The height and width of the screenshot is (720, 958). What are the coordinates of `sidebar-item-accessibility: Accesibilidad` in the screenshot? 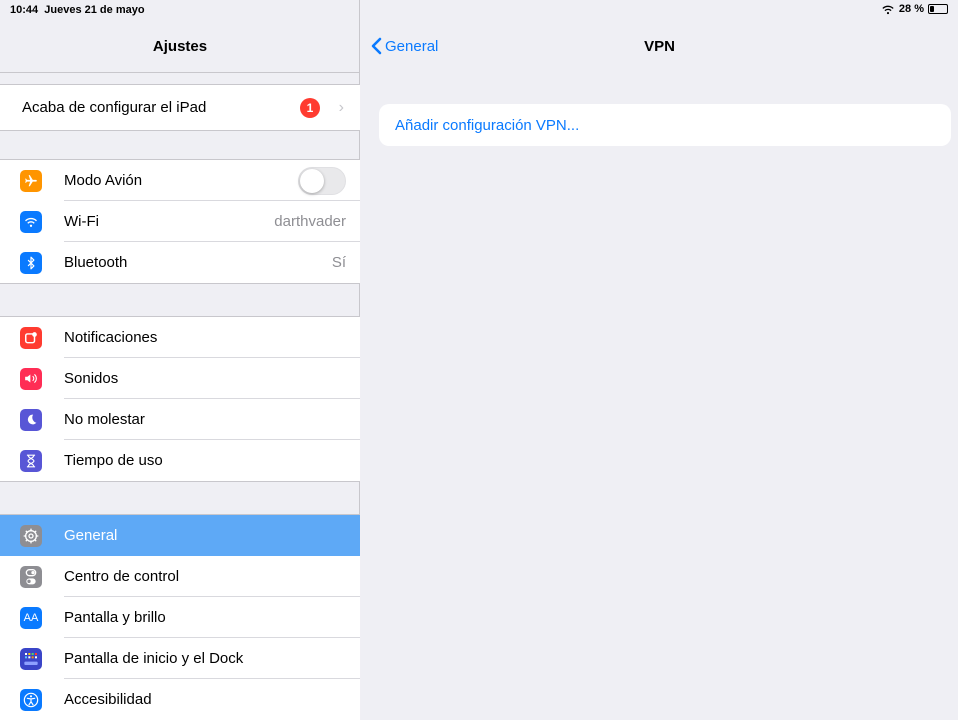 It's located at (180, 699).